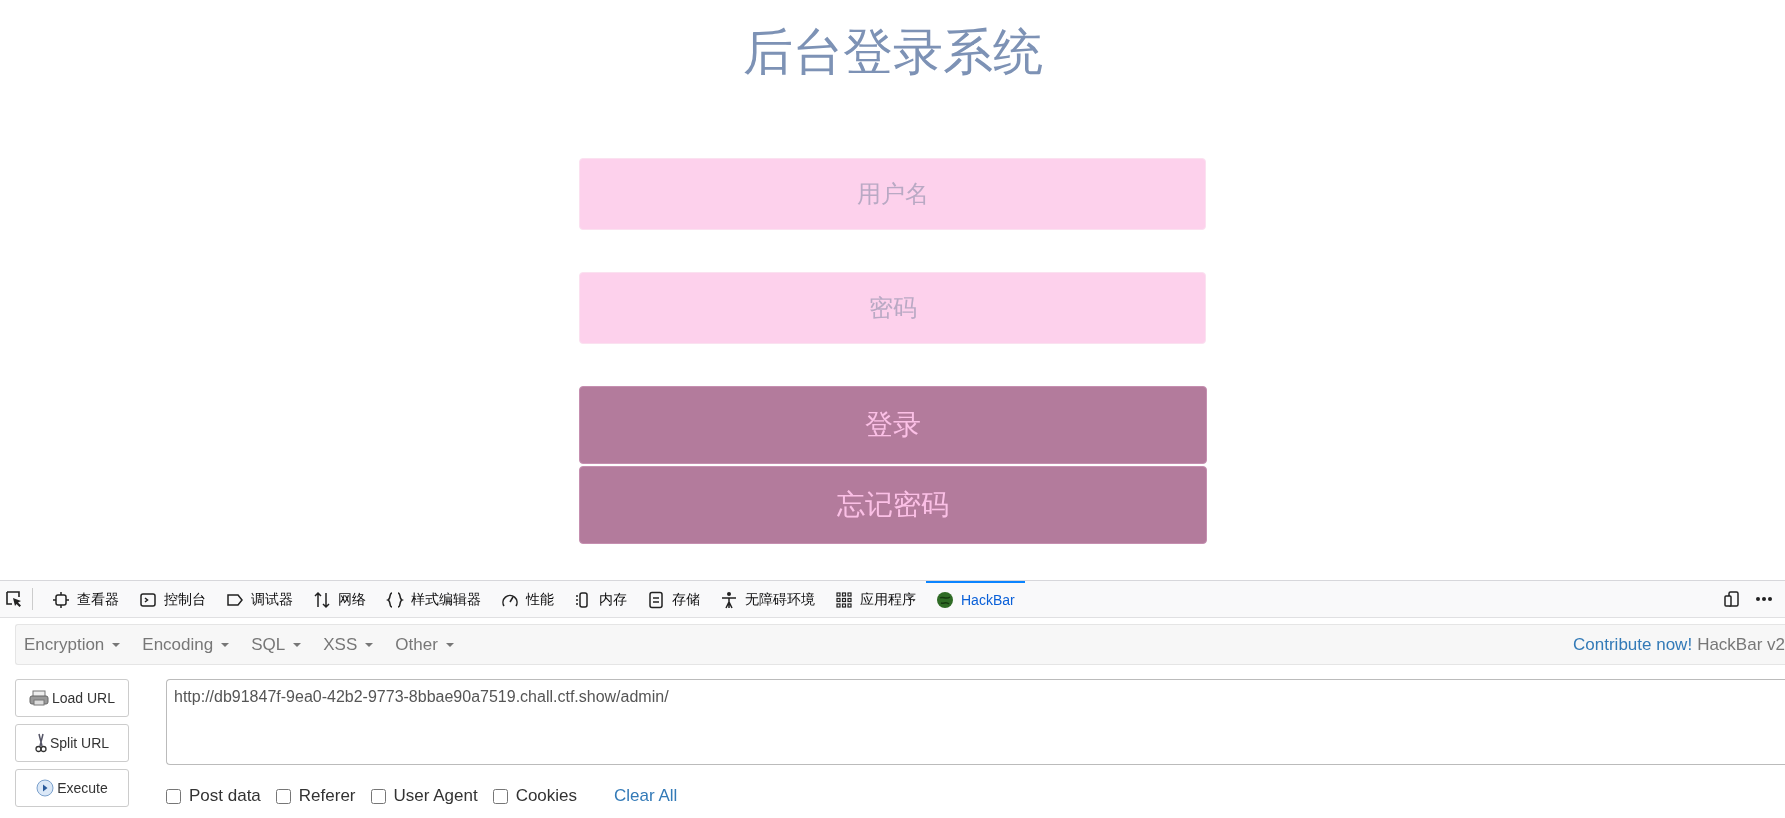 This screenshot has width=1785, height=818. Describe the element at coordinates (1633, 644) in the screenshot. I see `contribute-link: Contribute now!` at that location.